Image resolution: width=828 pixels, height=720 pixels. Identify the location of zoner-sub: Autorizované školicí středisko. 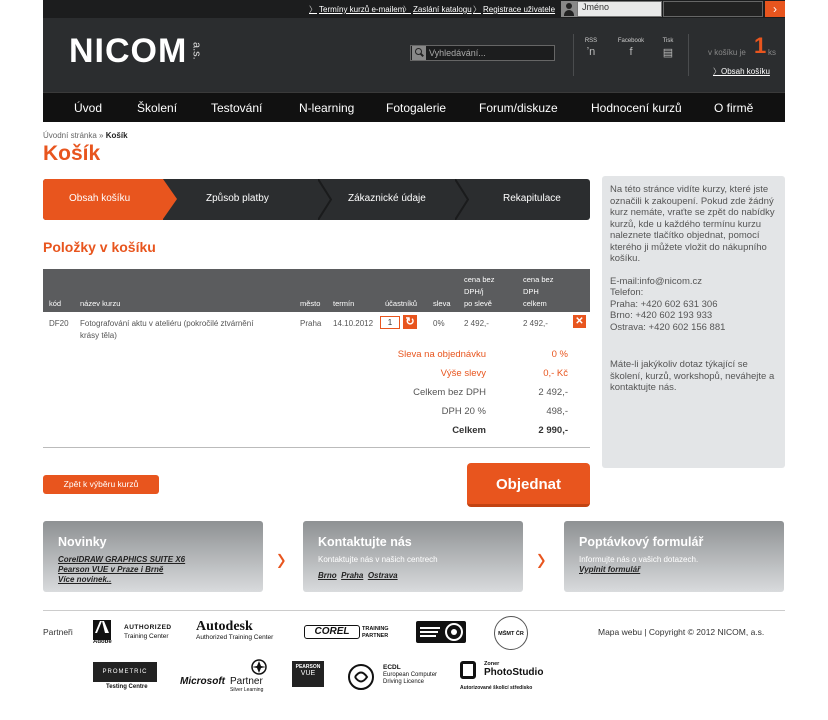
(496, 688).